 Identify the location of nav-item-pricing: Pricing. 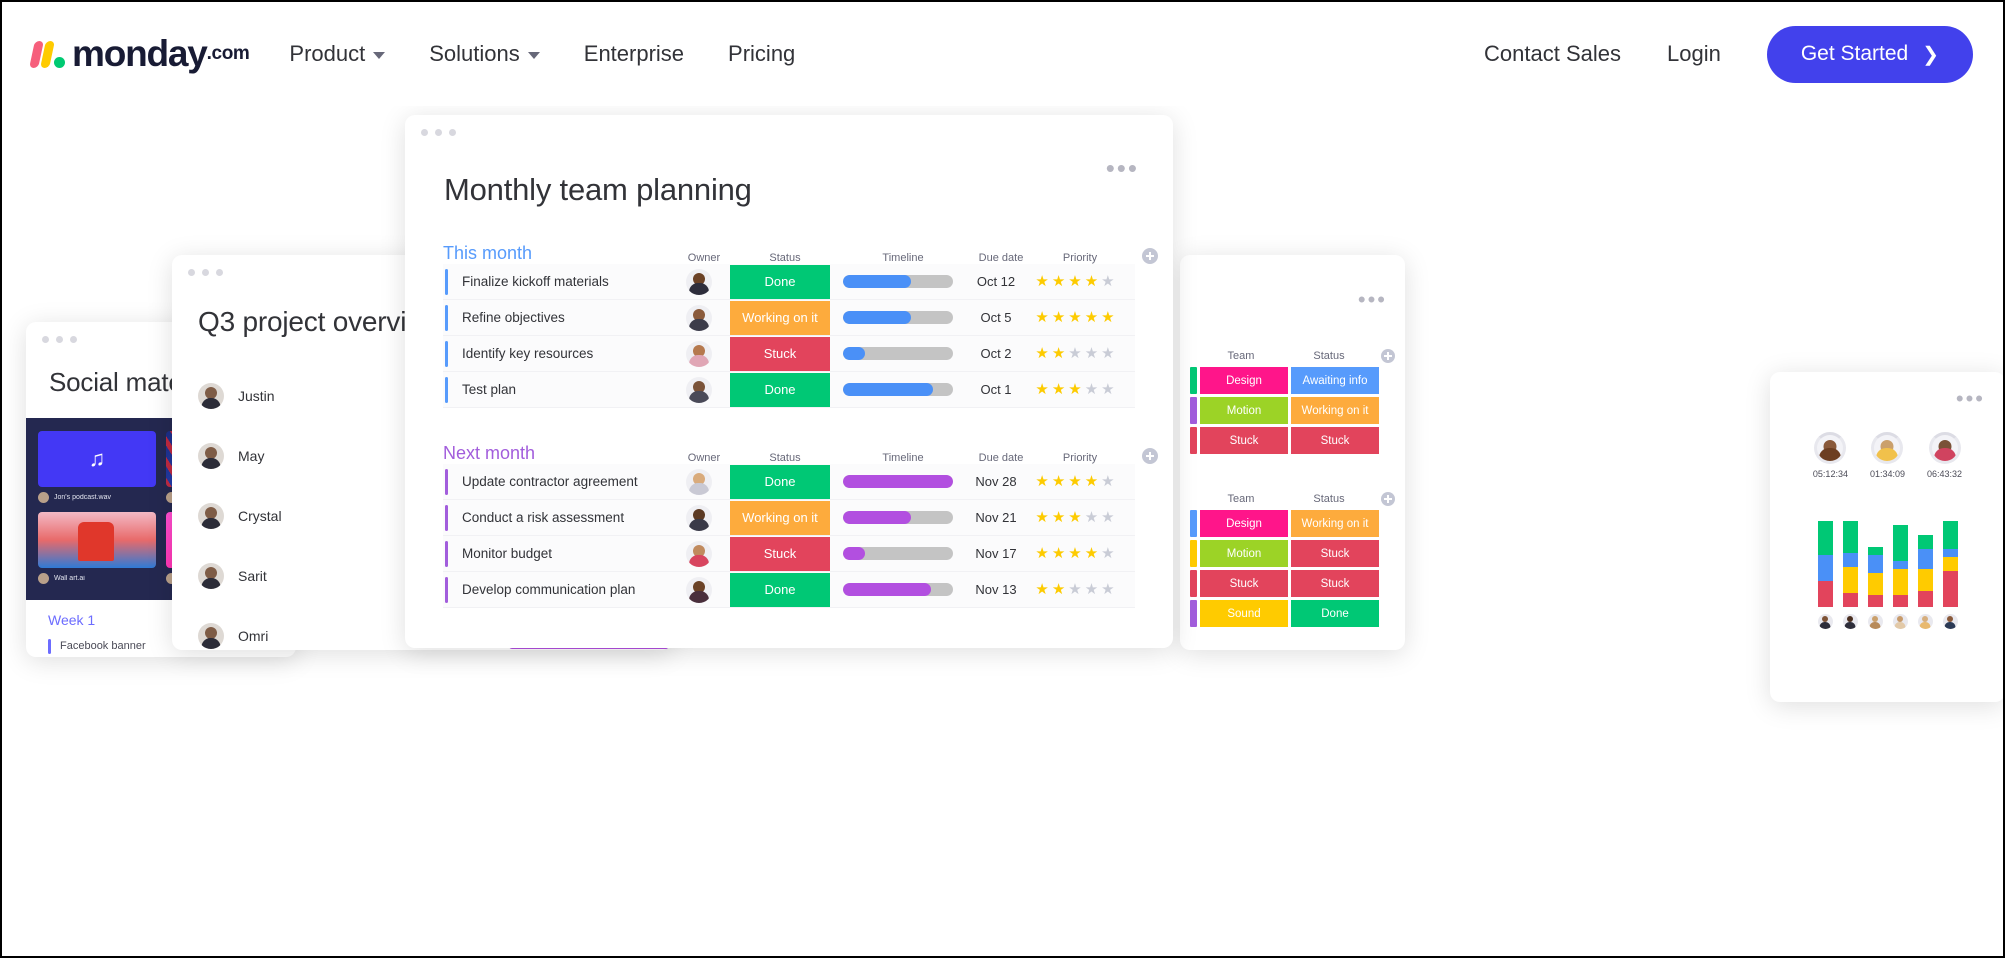
(761, 54).